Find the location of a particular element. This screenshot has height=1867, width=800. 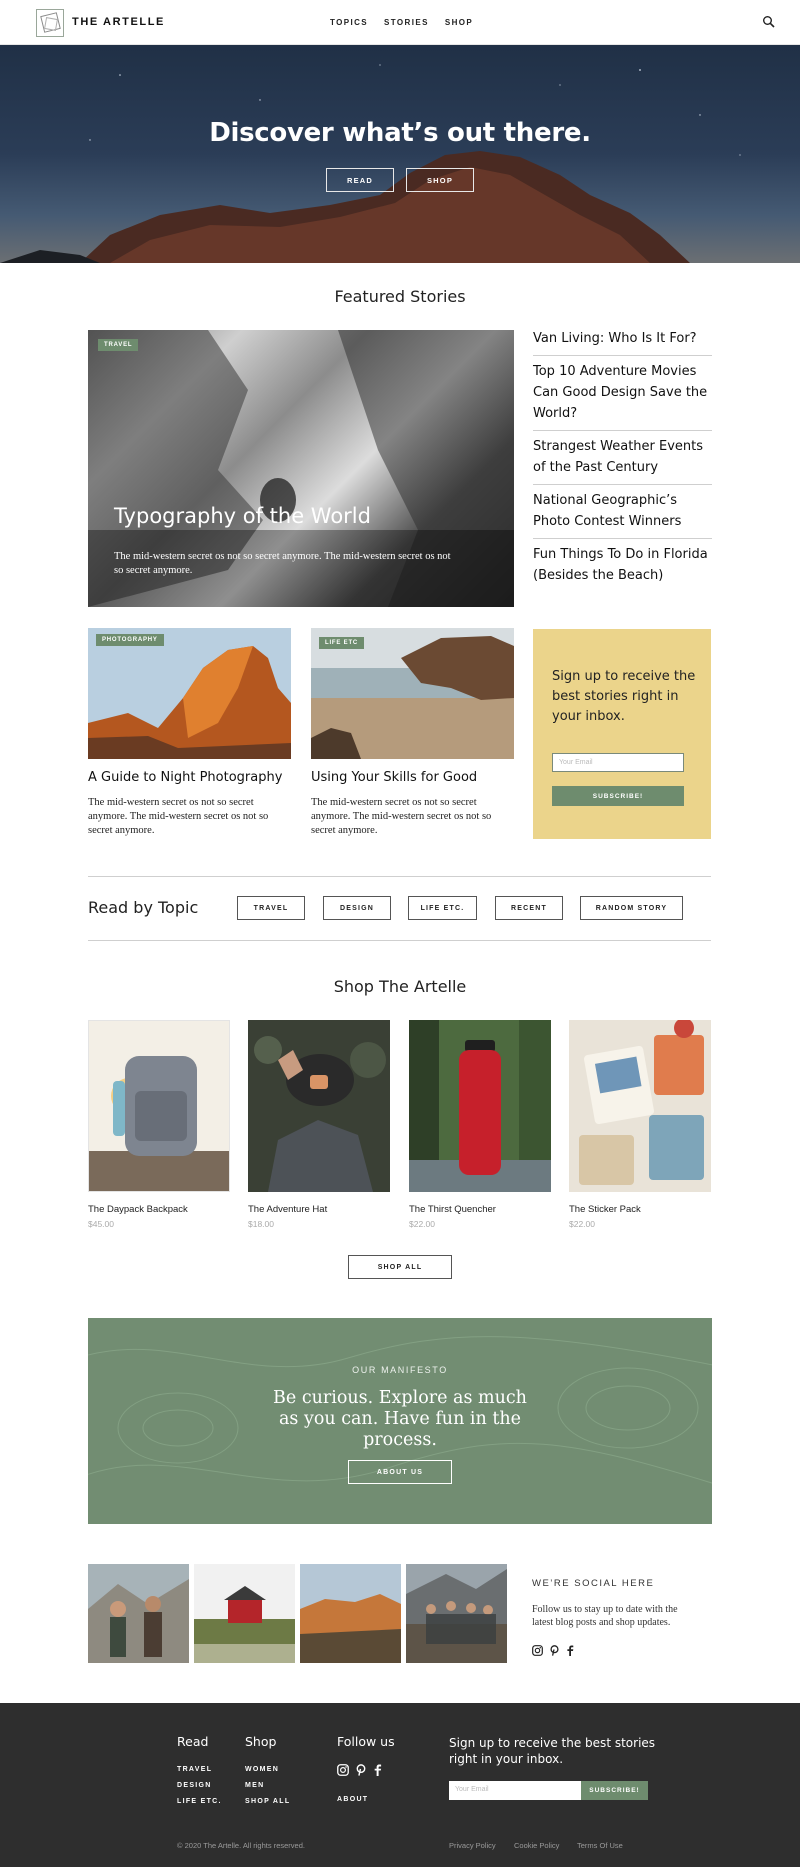

brand-name: THE ARTELLE is located at coordinates (118, 22).